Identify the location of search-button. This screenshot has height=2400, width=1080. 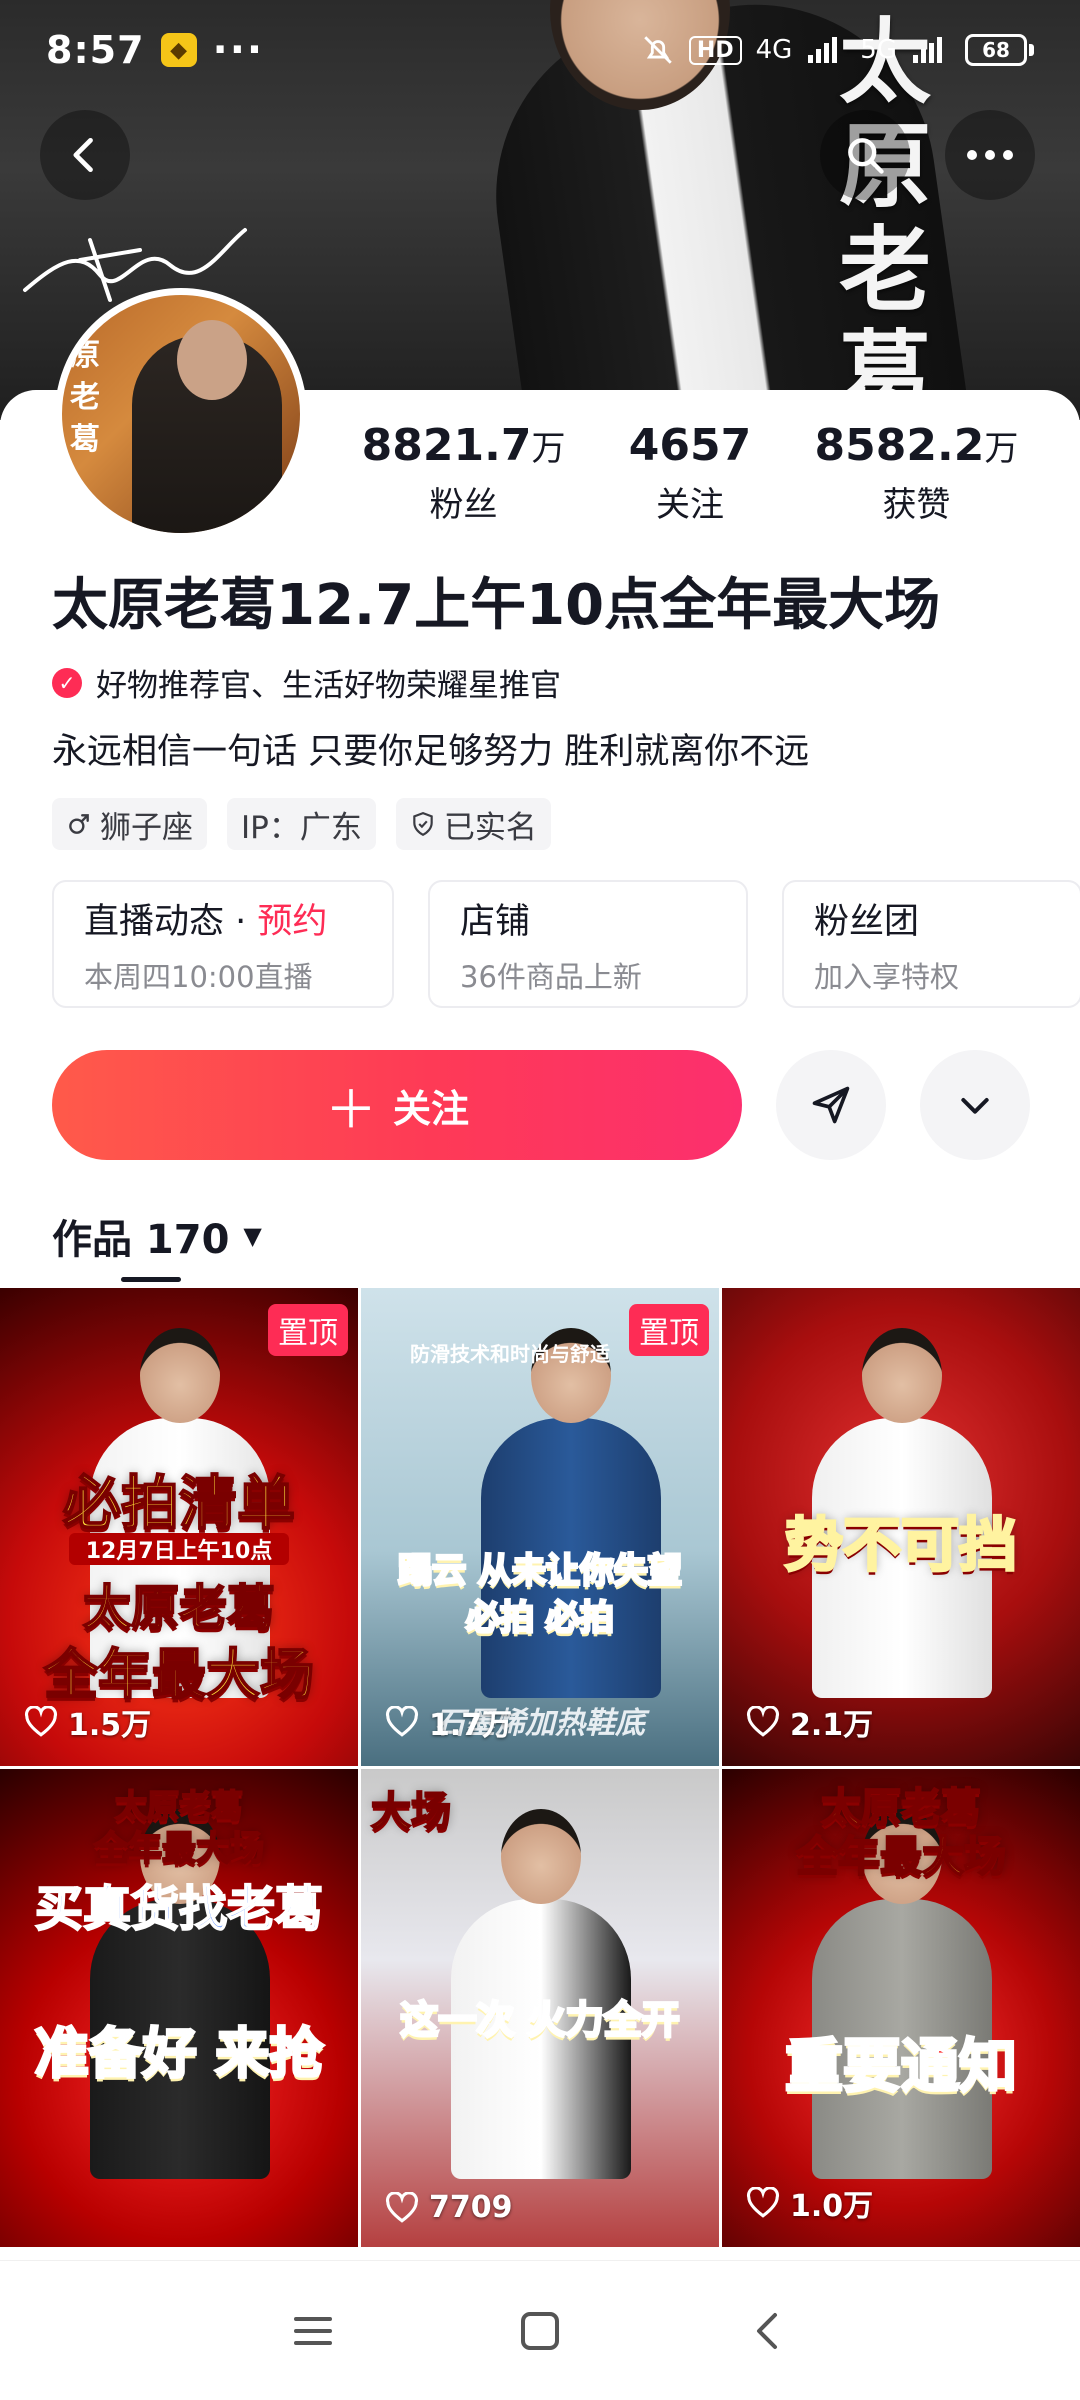
(865, 155).